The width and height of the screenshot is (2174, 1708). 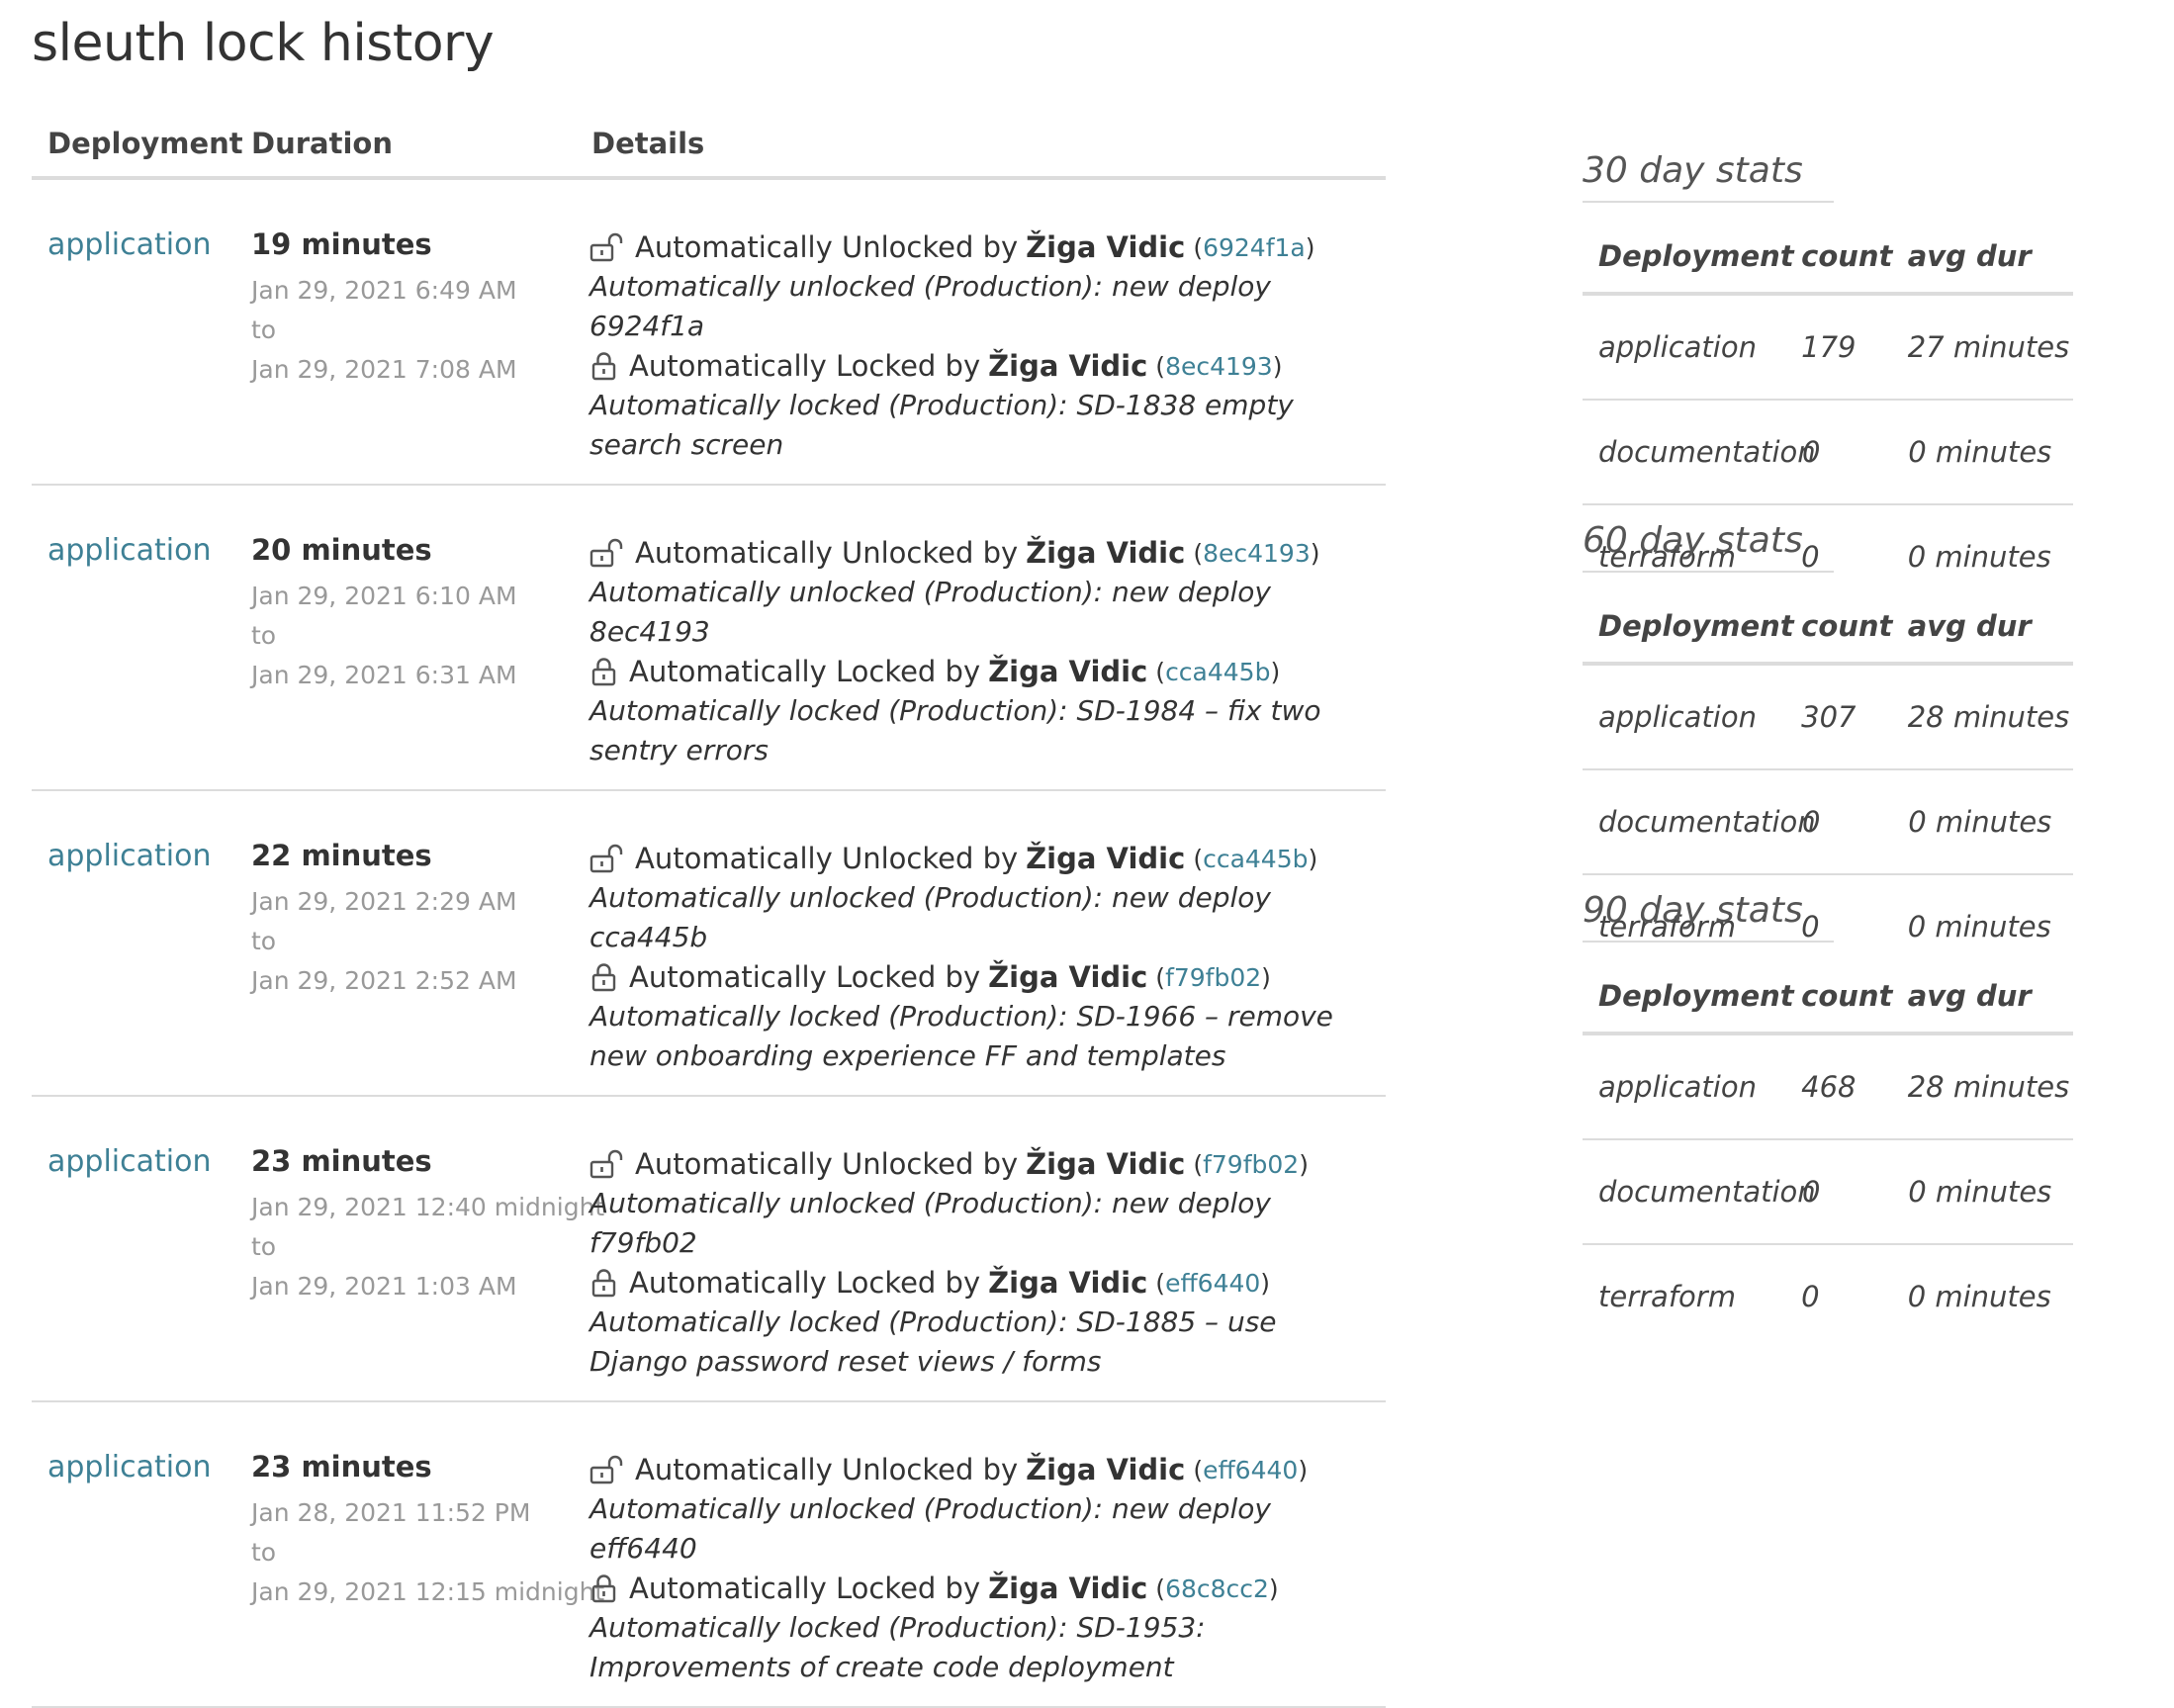 I want to click on start-time: Jan 29, 2021 6:10 AM, so click(x=384, y=596).